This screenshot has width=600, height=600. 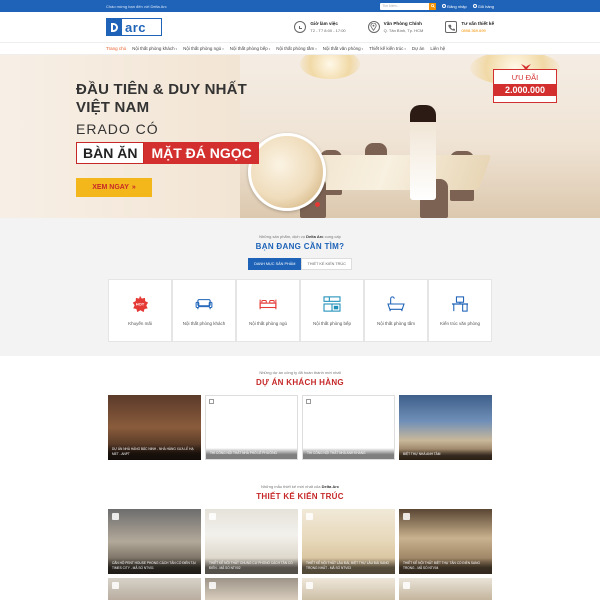 What do you see at coordinates (114, 27) in the screenshot?
I see `logo-mark` at bounding box center [114, 27].